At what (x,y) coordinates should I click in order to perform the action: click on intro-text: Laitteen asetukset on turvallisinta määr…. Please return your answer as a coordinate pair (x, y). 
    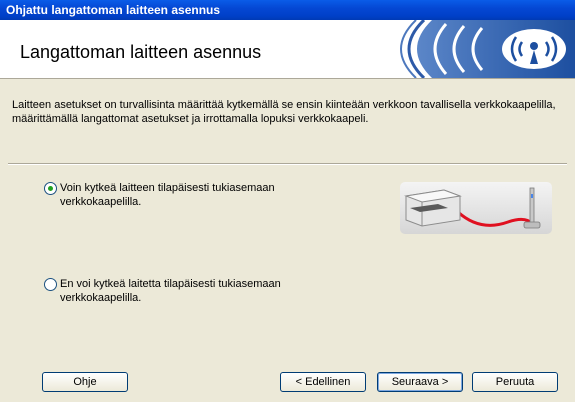
    Looking at the image, I should click on (284, 112).